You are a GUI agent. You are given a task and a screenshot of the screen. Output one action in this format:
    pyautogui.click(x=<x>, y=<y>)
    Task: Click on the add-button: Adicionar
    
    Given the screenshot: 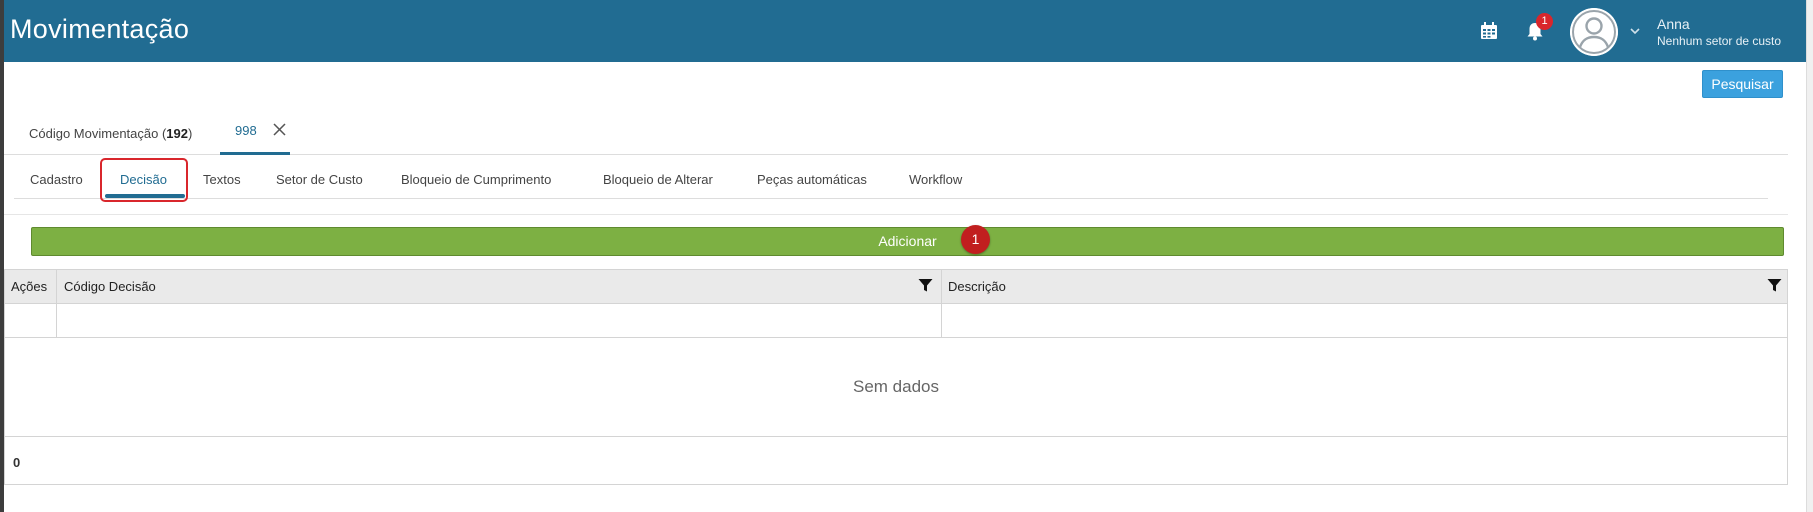 What is the action you would take?
    pyautogui.click(x=907, y=241)
    